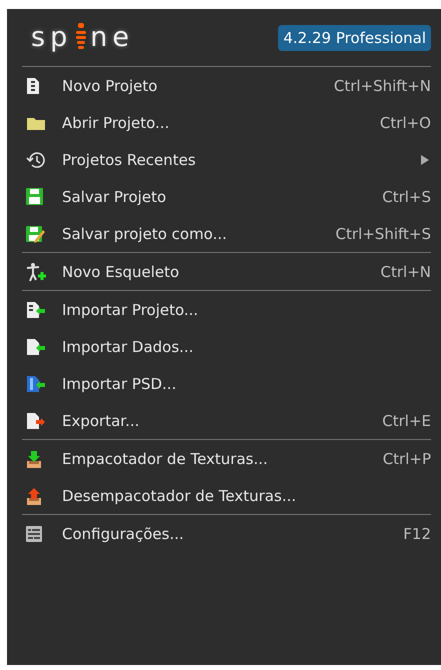 This screenshot has height=670, width=441. I want to click on shortcut-text: Ctrl+O, so click(405, 123).